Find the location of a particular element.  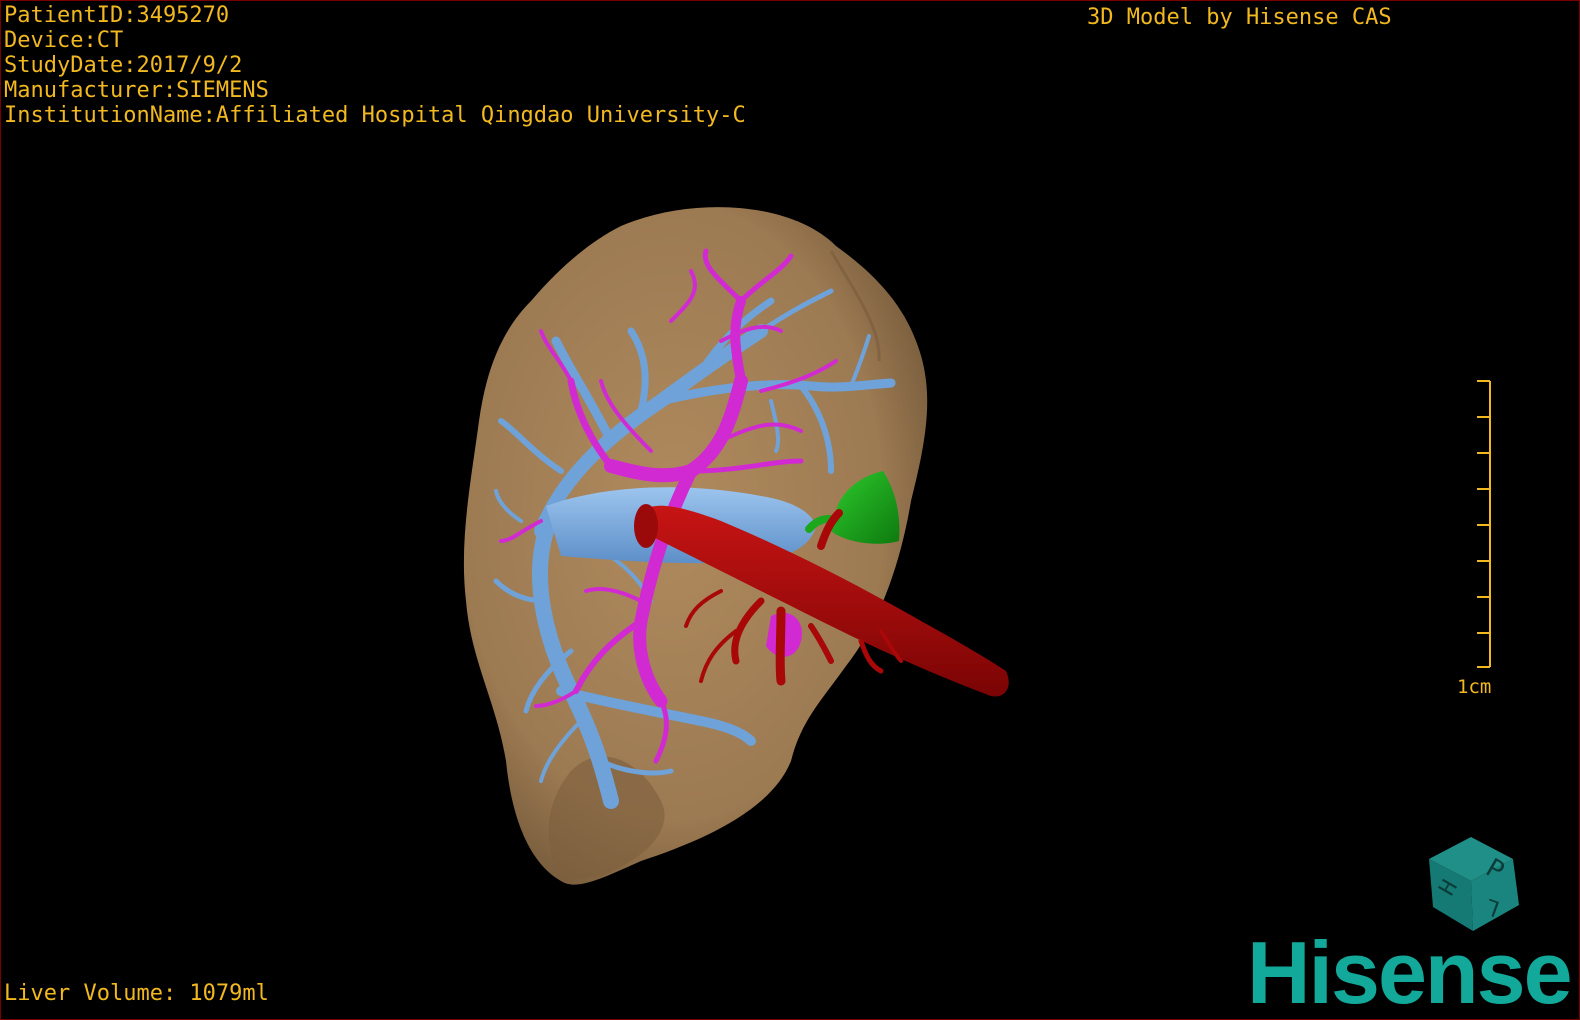

scale-bar is located at coordinates (1484, 524).